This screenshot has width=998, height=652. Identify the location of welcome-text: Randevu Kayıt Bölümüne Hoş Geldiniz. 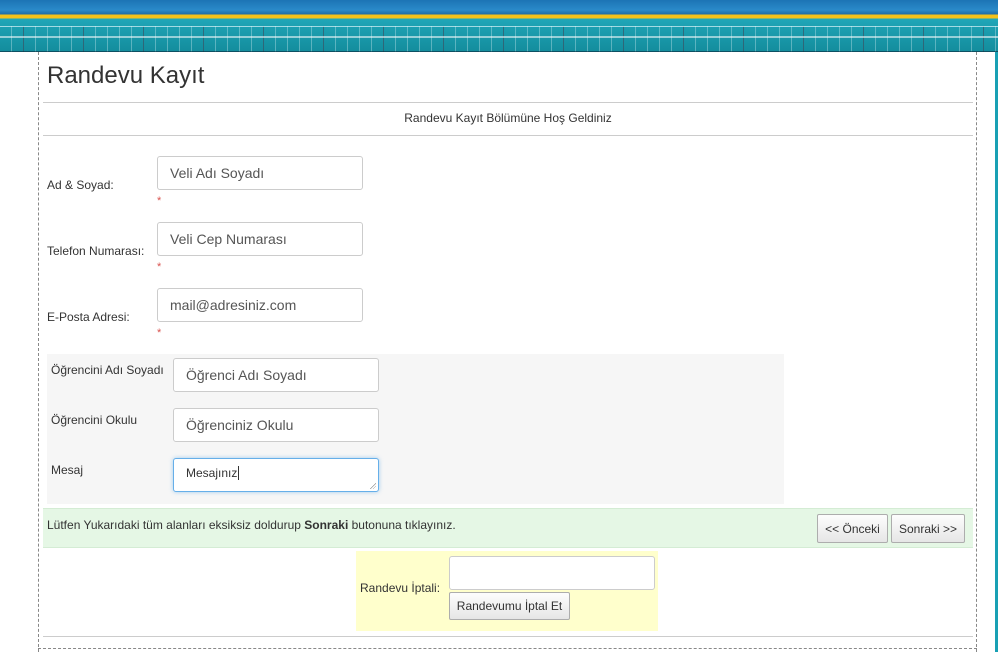
(508, 118).